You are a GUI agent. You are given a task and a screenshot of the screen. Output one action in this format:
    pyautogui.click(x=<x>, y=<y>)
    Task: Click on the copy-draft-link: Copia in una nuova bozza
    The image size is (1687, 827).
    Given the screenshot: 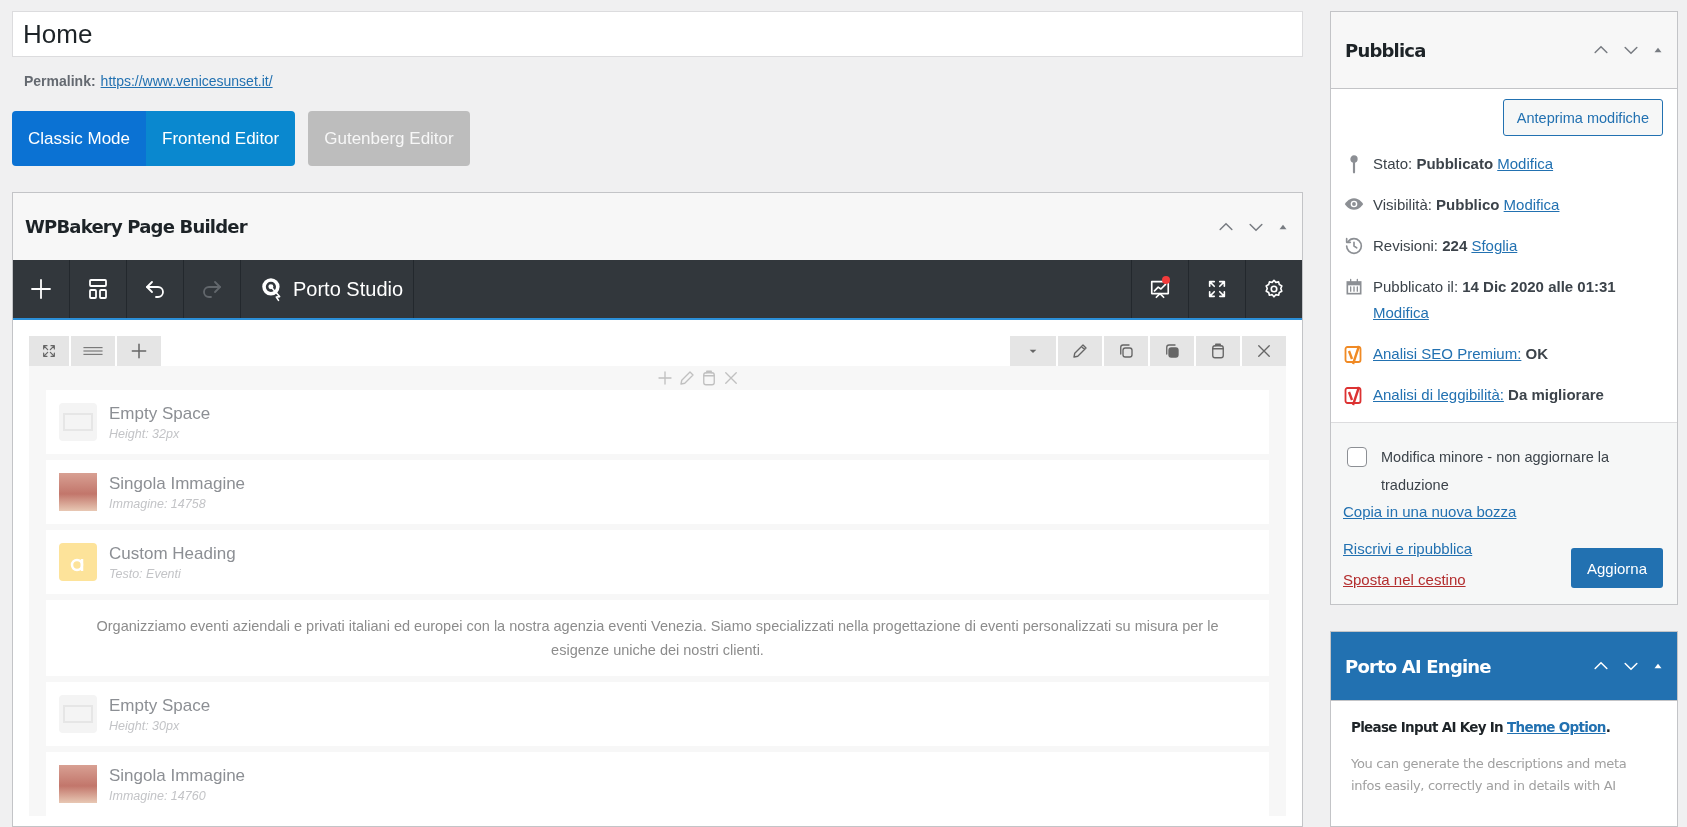 What is the action you would take?
    pyautogui.click(x=1430, y=511)
    